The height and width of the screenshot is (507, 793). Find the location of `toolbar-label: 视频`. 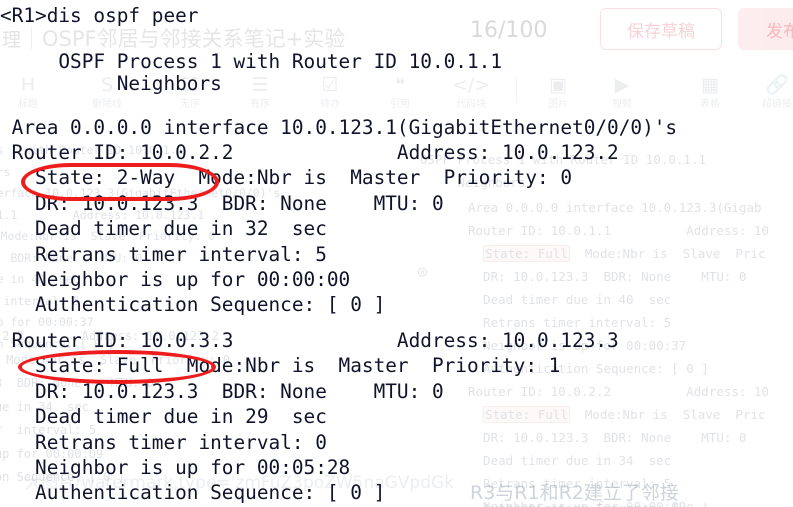

toolbar-label: 视频 is located at coordinates (622, 104).